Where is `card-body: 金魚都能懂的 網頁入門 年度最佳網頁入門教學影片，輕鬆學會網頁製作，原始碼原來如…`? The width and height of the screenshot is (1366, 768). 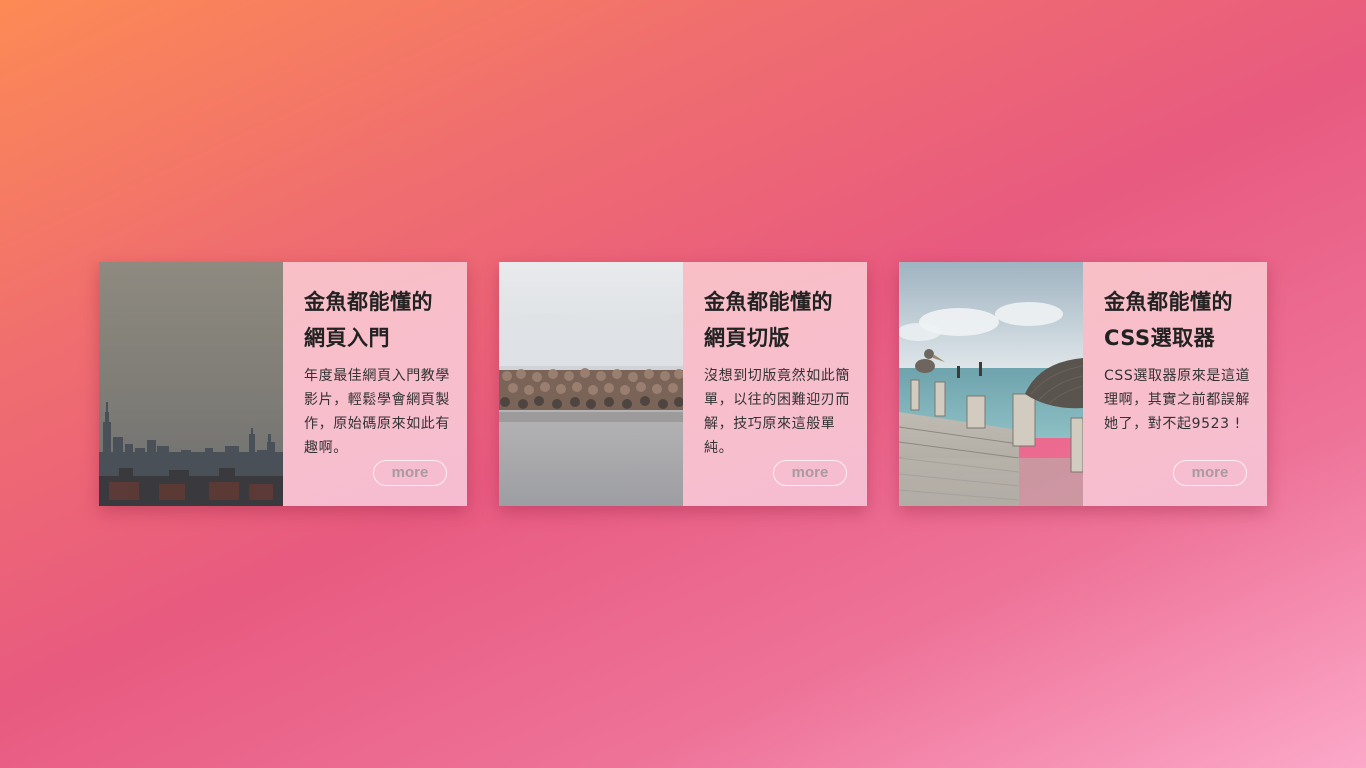 card-body: 金魚都能懂的 網頁入門 年度最佳網頁入門教學影片，輕鬆學會網頁製作，原始碼原來如… is located at coordinates (375, 384).